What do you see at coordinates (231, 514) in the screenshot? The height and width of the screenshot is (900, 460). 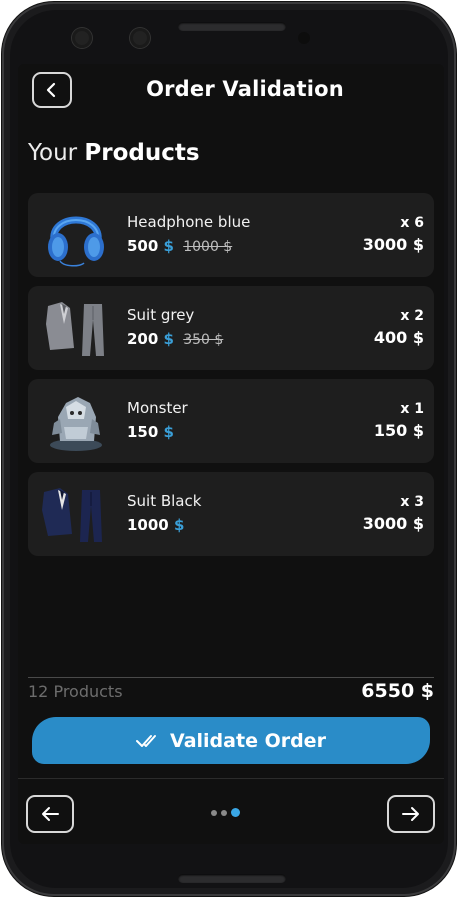 I see `product-card: Suit Black 1000 $ x 3 3000 $` at bounding box center [231, 514].